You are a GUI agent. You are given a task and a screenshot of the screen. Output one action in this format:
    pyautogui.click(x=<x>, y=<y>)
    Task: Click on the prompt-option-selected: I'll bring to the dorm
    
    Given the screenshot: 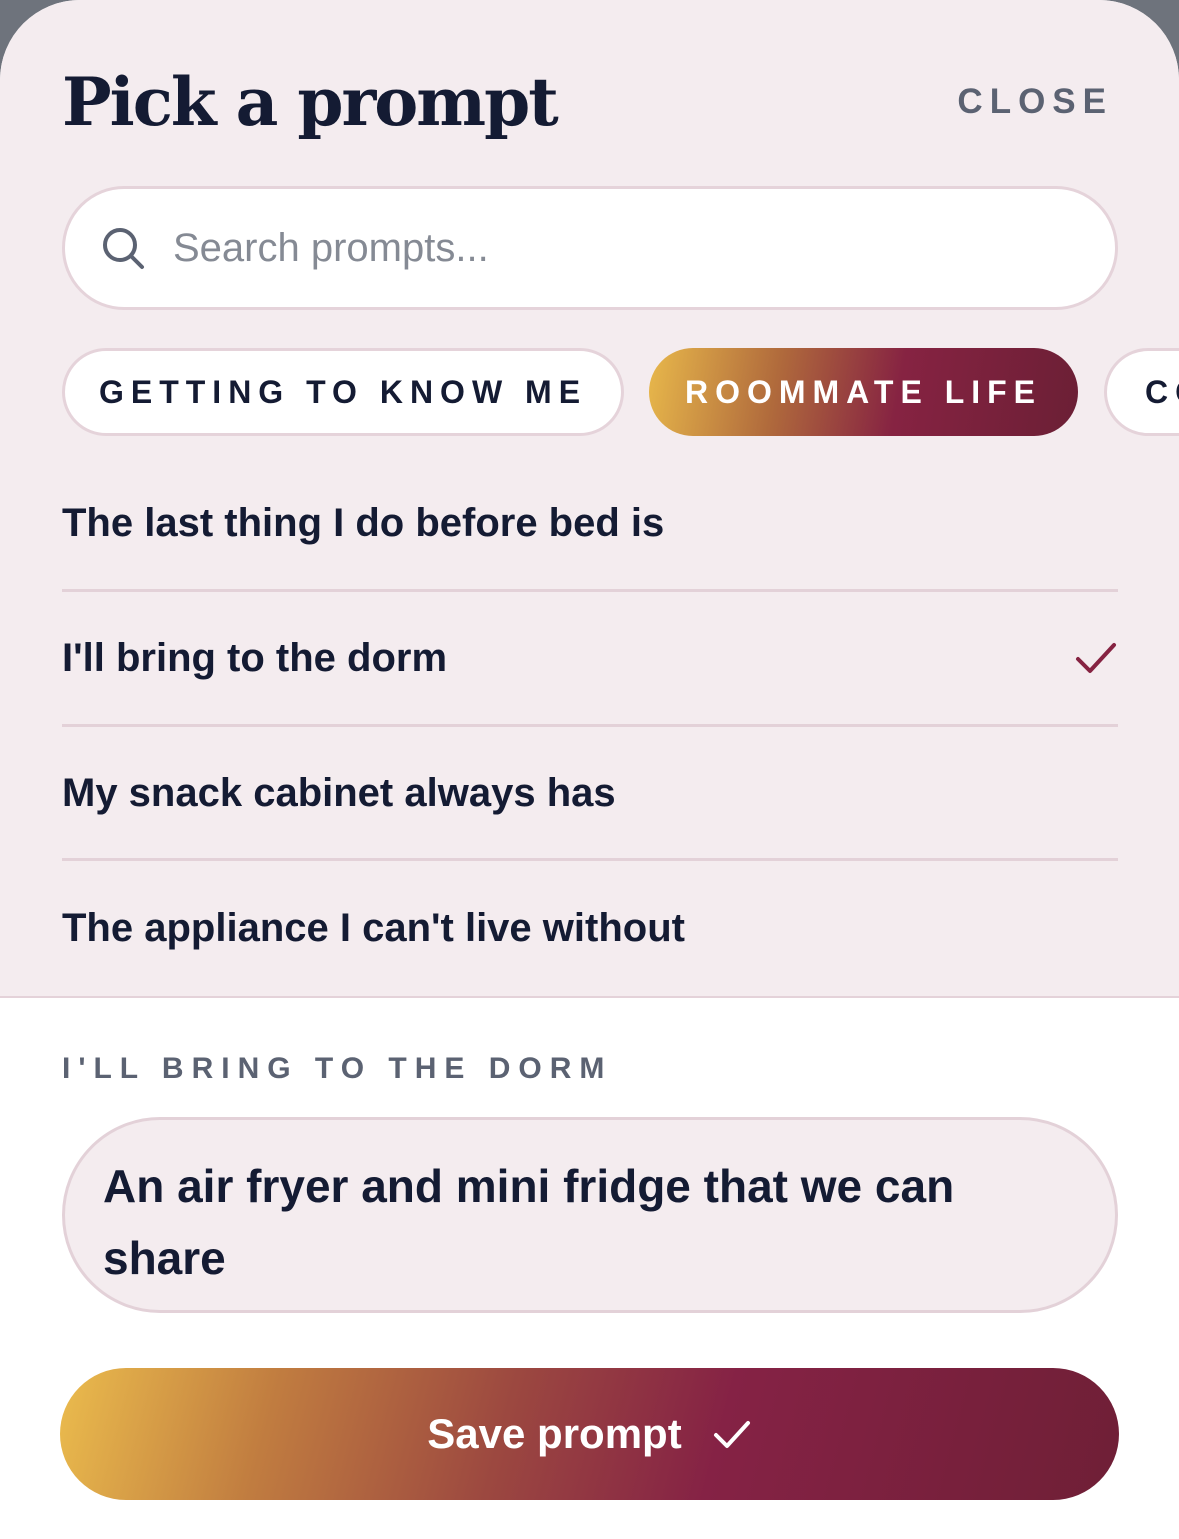 What is the action you would take?
    pyautogui.click(x=590, y=658)
    